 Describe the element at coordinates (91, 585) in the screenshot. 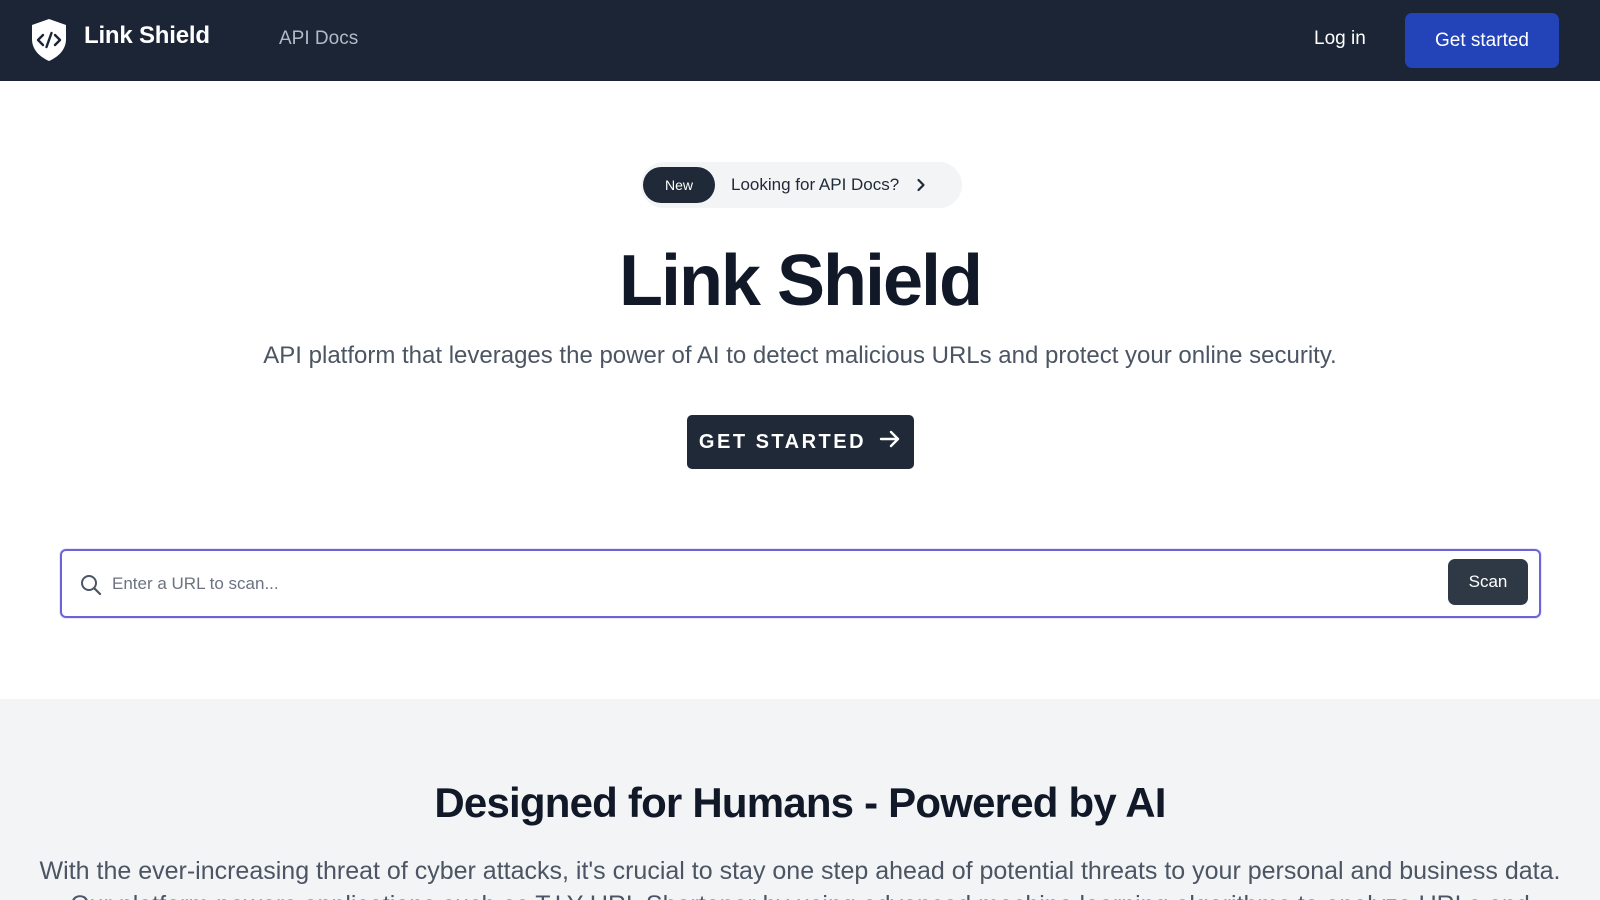

I see `search-icon` at that location.